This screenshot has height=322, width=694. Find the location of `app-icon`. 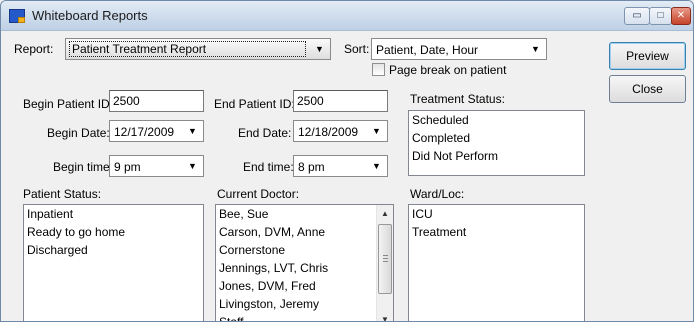

app-icon is located at coordinates (17, 16).